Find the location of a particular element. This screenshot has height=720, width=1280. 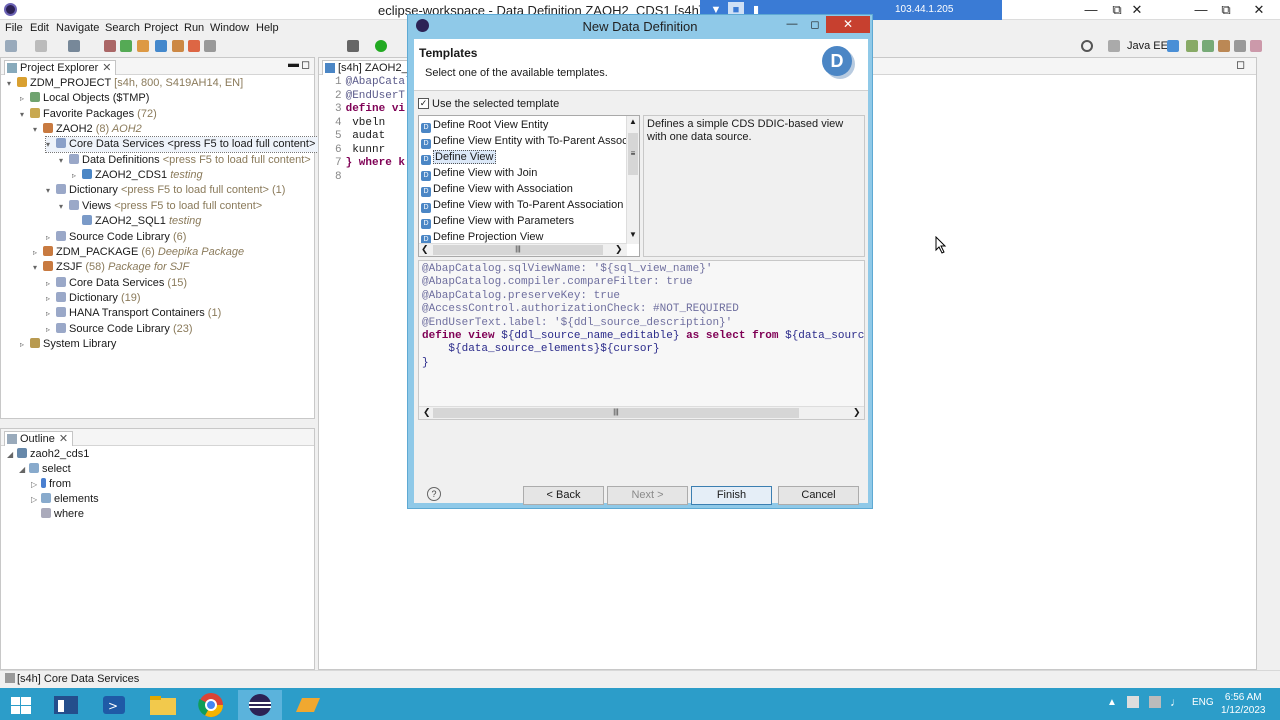

use-template-checkbox: ✓ is located at coordinates (423, 103).